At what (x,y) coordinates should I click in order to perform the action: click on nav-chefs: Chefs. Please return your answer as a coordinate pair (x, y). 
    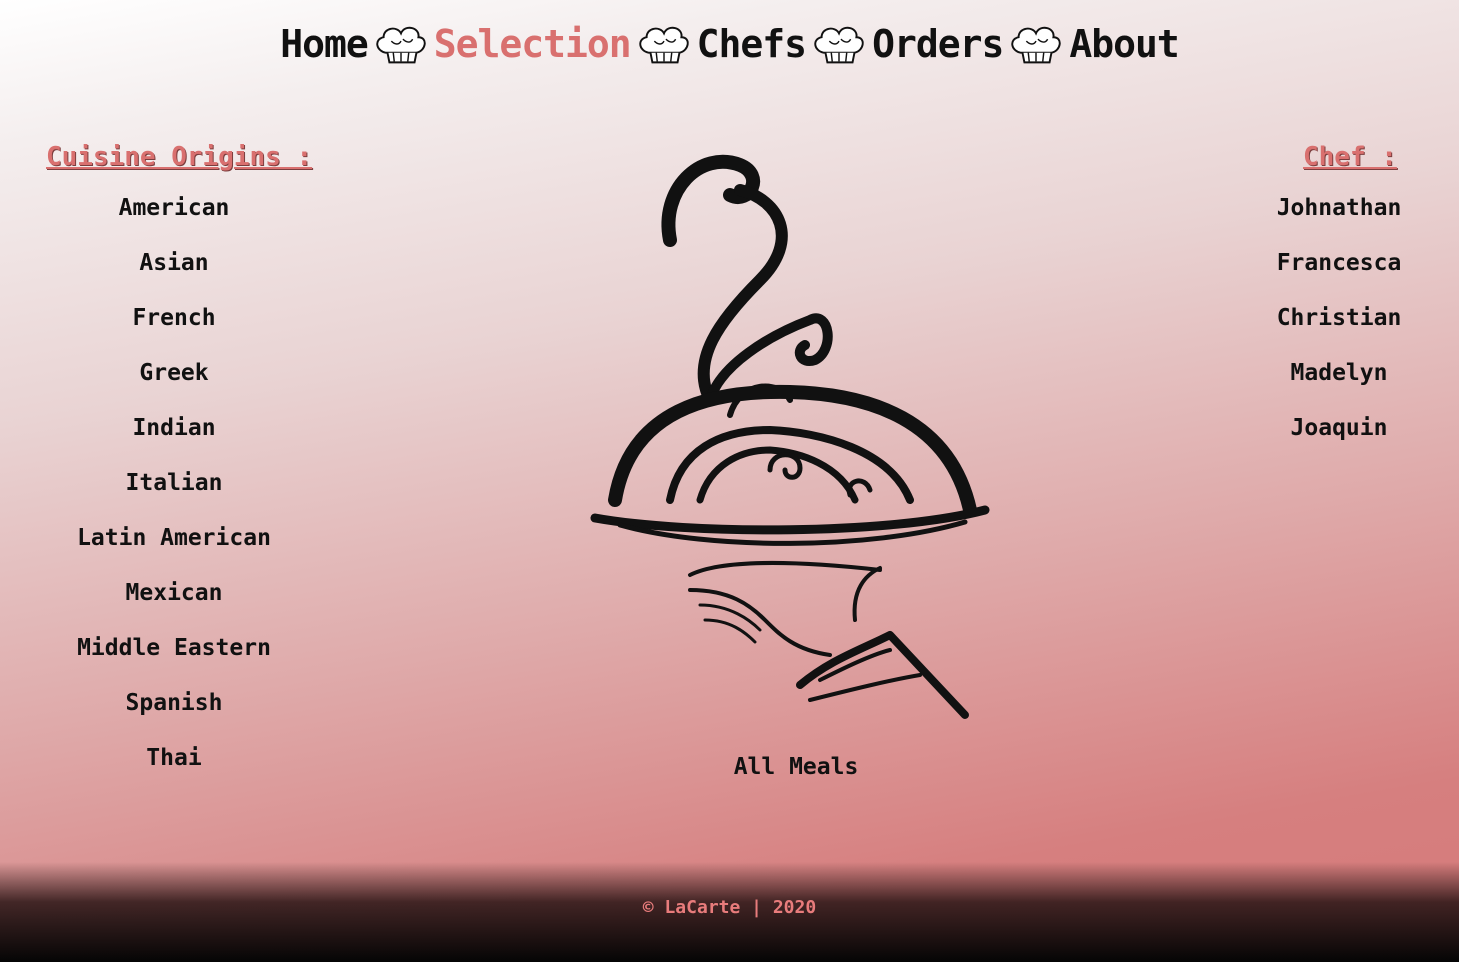
    Looking at the image, I should click on (752, 44).